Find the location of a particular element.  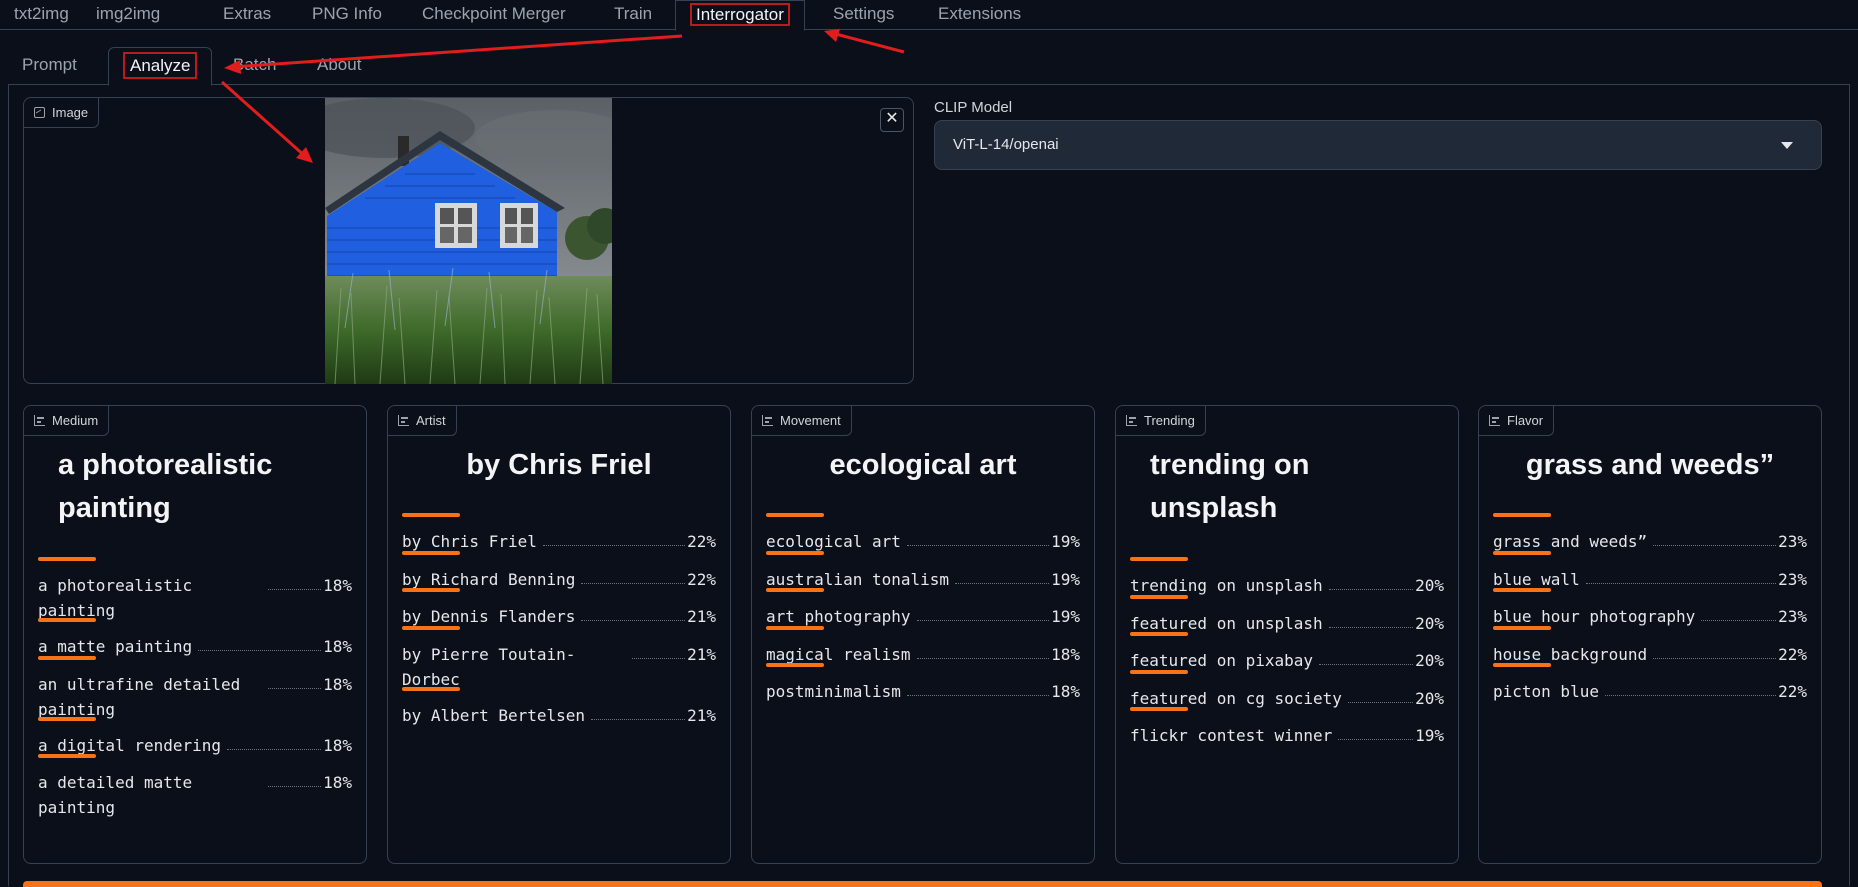

result-item: by Pierre Toutain-Dorbec 21% is located at coordinates (559, 658).